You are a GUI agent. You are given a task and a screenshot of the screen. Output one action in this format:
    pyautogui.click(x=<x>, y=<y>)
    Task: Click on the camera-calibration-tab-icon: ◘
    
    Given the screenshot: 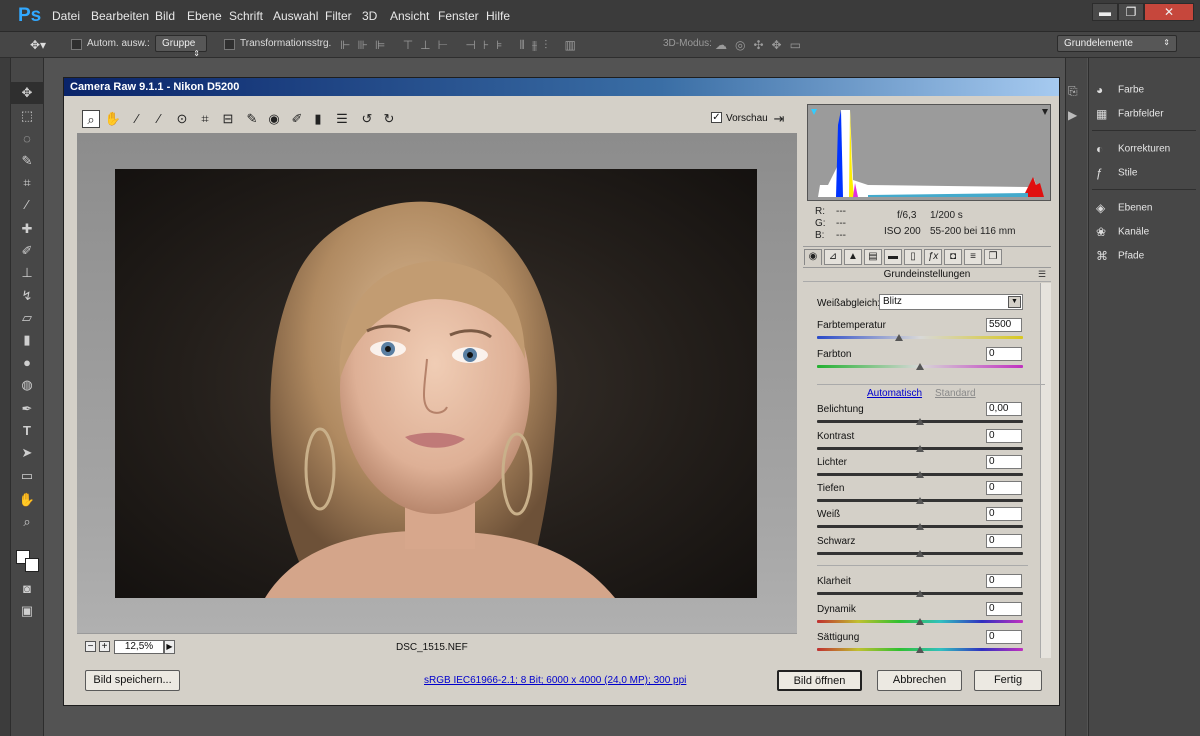 What is the action you would take?
    pyautogui.click(x=953, y=257)
    